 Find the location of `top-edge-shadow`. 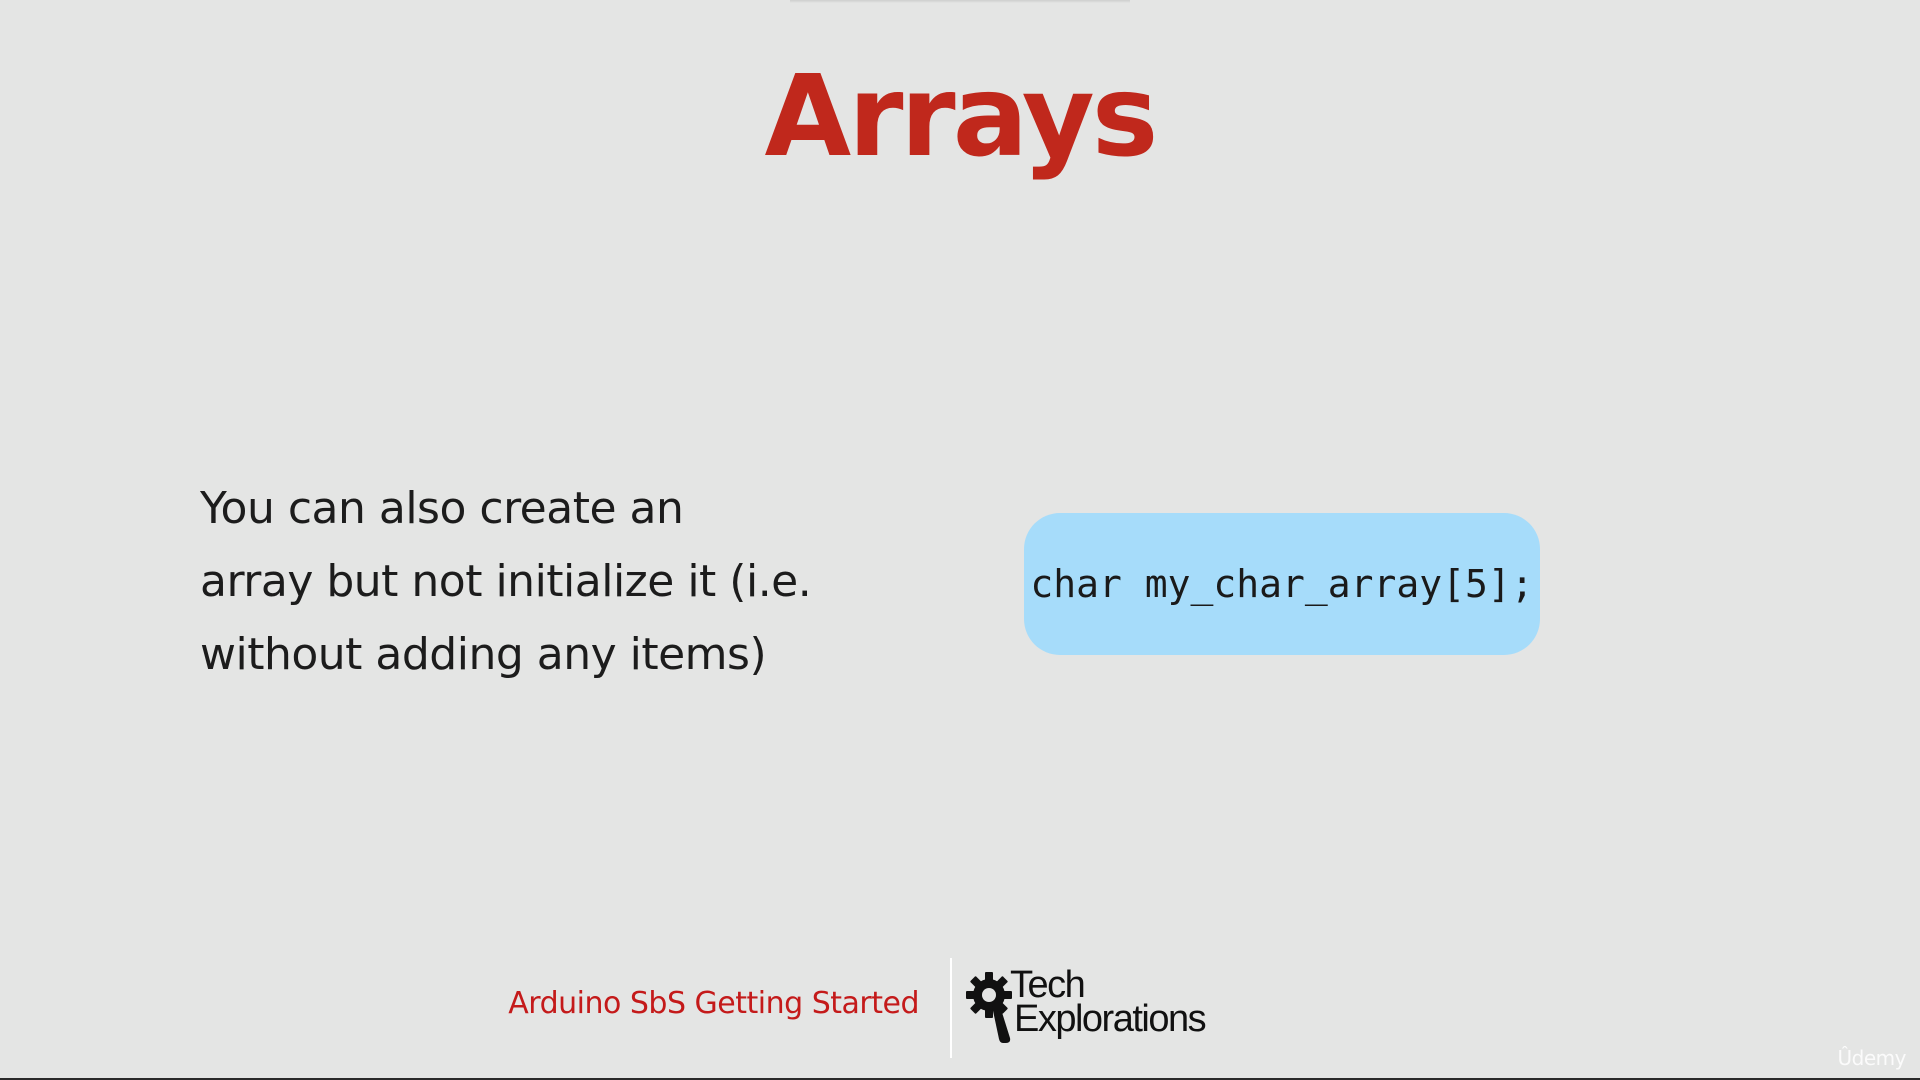

top-edge-shadow is located at coordinates (960, 1).